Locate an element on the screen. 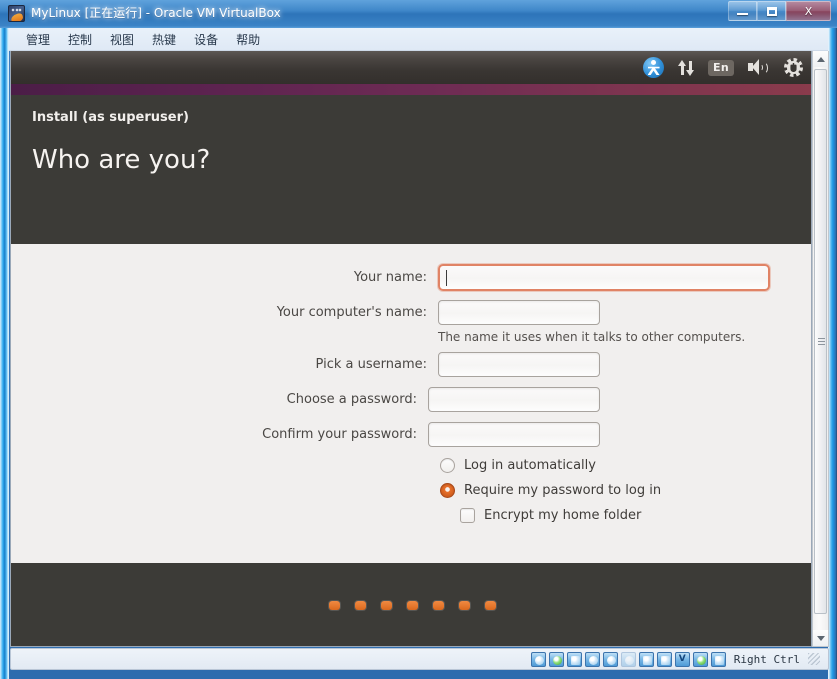  field-row-password: Choose a password: is located at coordinates (409, 399).